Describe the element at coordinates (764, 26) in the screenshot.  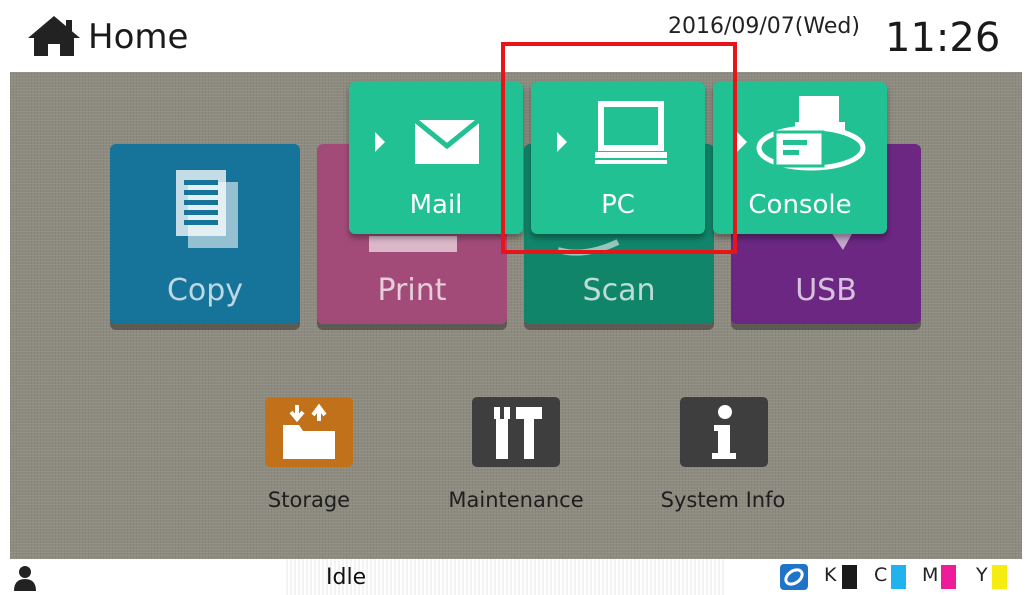
I see `date-display: 2016/09/07(Wed)` at that location.